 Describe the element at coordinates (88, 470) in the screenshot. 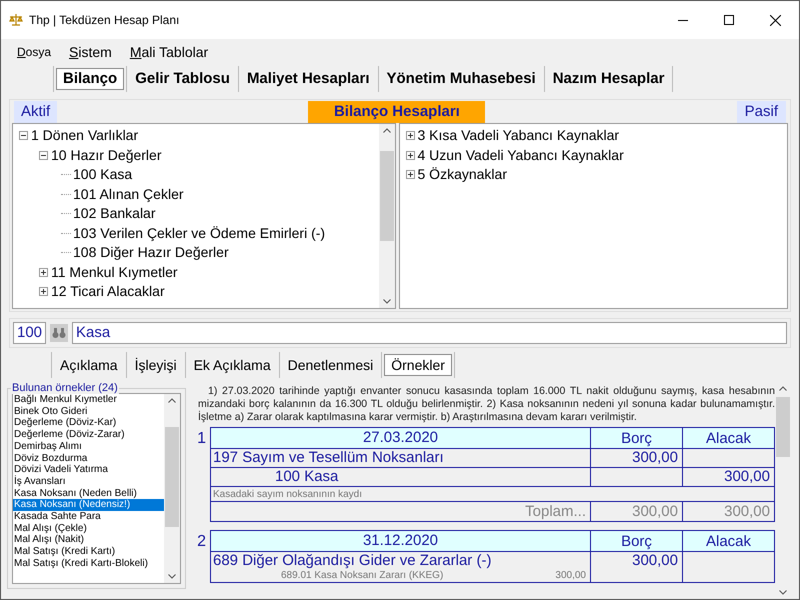

I see `example-item: Dövizi Vadeli Yatırma` at that location.